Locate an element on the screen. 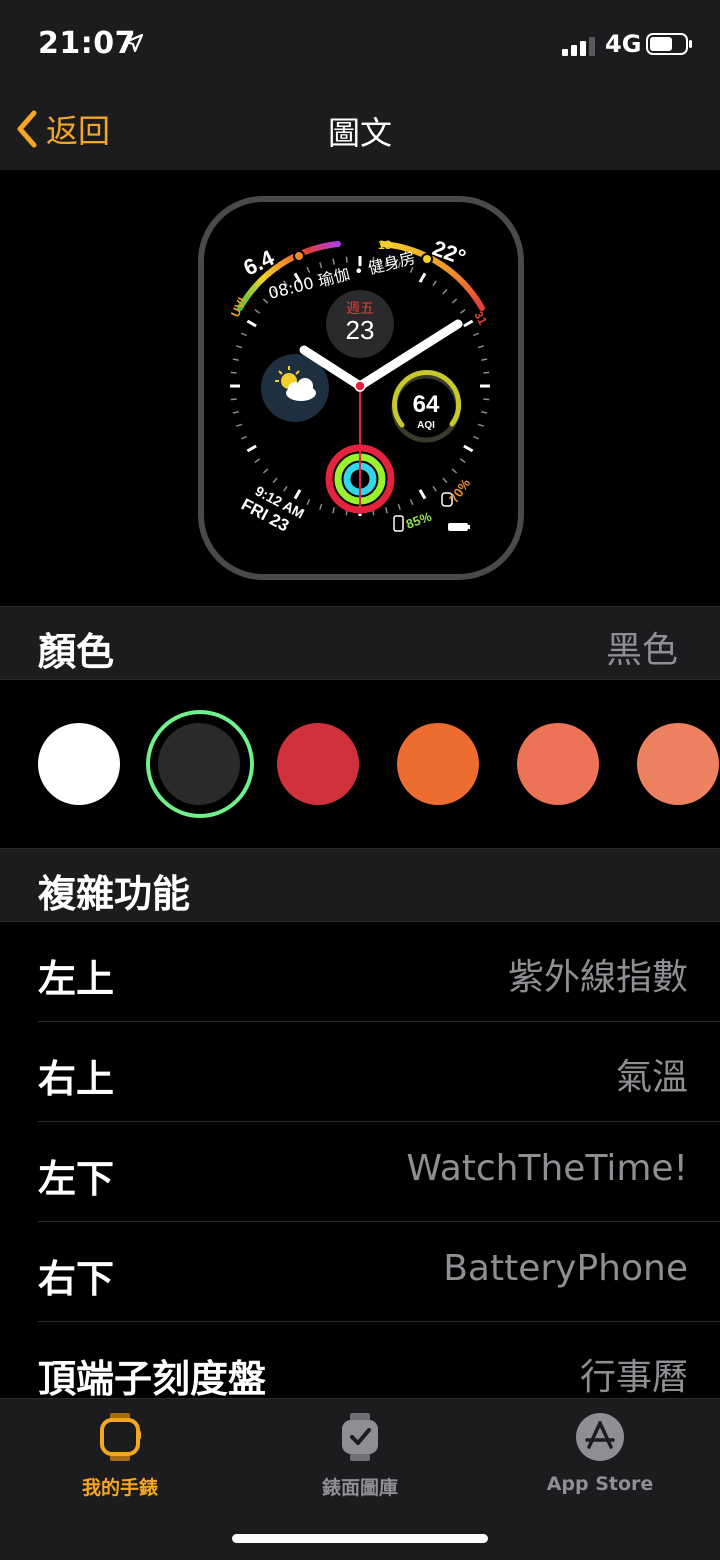 Image resolution: width=720 pixels, height=1560 pixels. aqi-label: AQI is located at coordinates (426, 425).